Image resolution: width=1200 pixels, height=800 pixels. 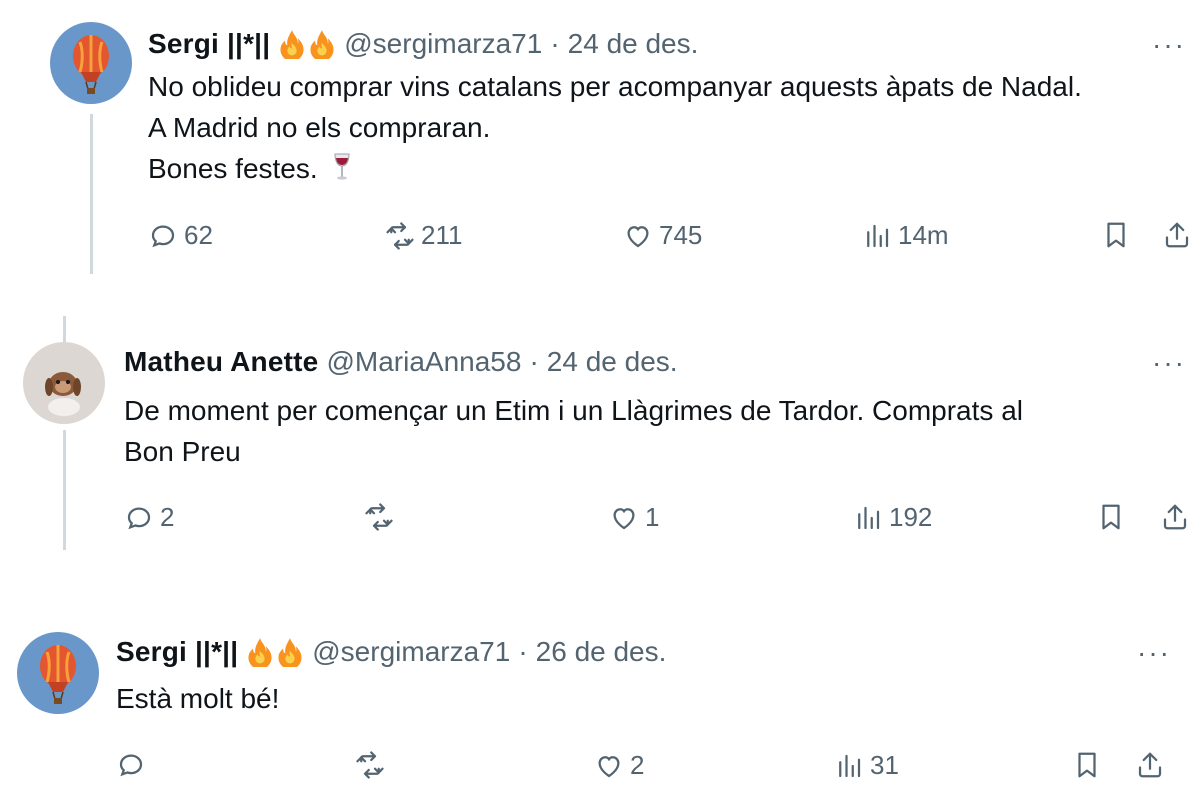 I want to click on tweet-header: Matheu Anette @MariaAnna58 · 24 de des., so click(x=401, y=362).